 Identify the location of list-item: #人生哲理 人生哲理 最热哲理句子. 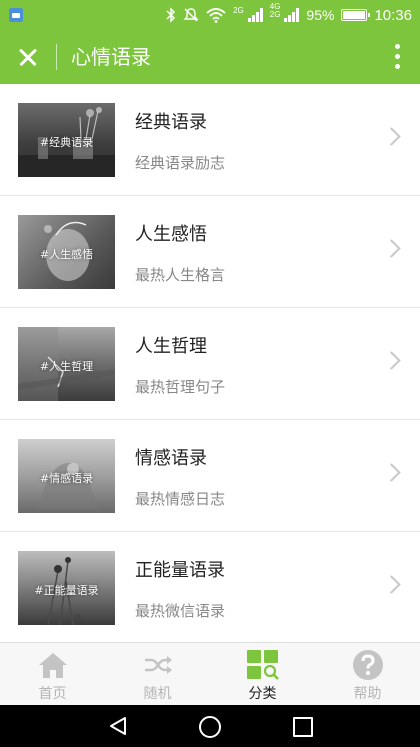
(210, 364).